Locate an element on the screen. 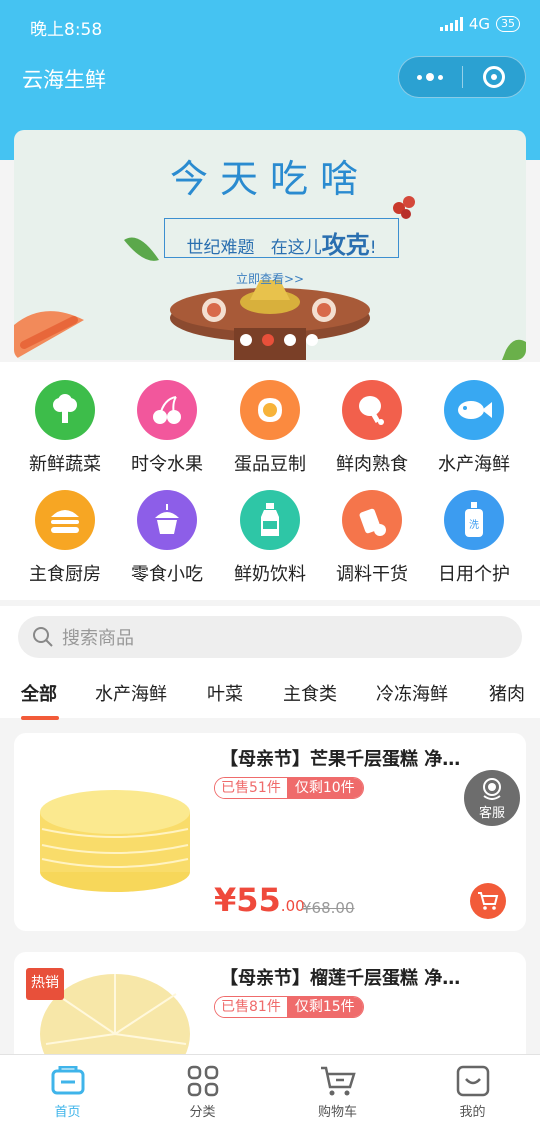 The image size is (540, 1124). signal-icon is located at coordinates (451, 24).